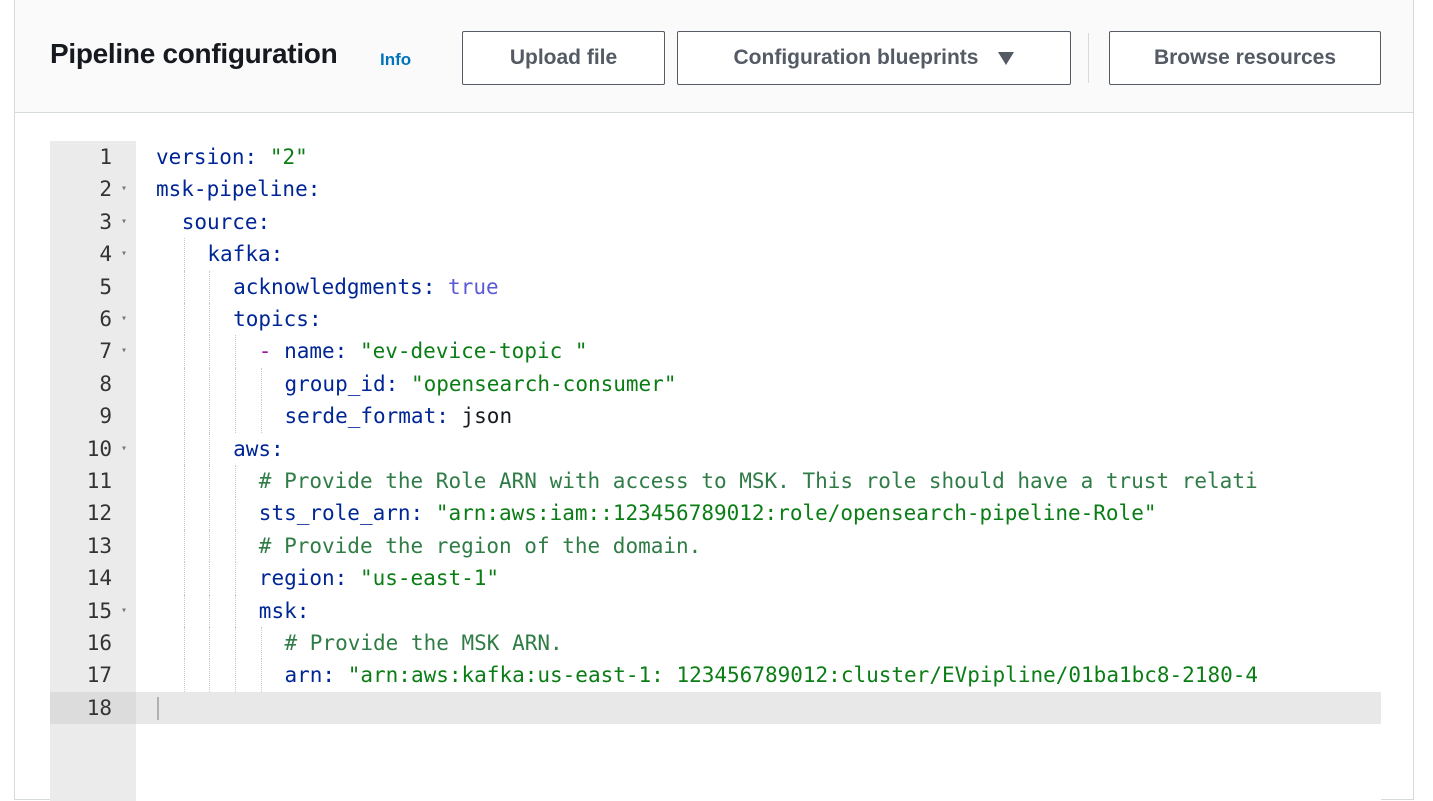 Image resolution: width=1433 pixels, height=801 pixels. Describe the element at coordinates (310, 675) in the screenshot. I see `code-token: arn:` at that location.